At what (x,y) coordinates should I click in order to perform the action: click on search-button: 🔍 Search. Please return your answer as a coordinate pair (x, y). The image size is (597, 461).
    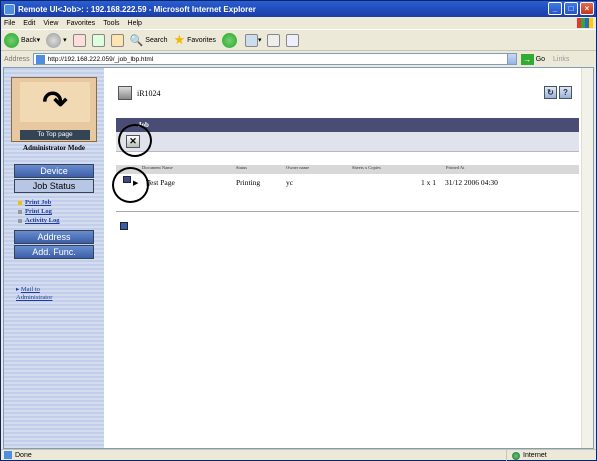
    Looking at the image, I should click on (149, 40).